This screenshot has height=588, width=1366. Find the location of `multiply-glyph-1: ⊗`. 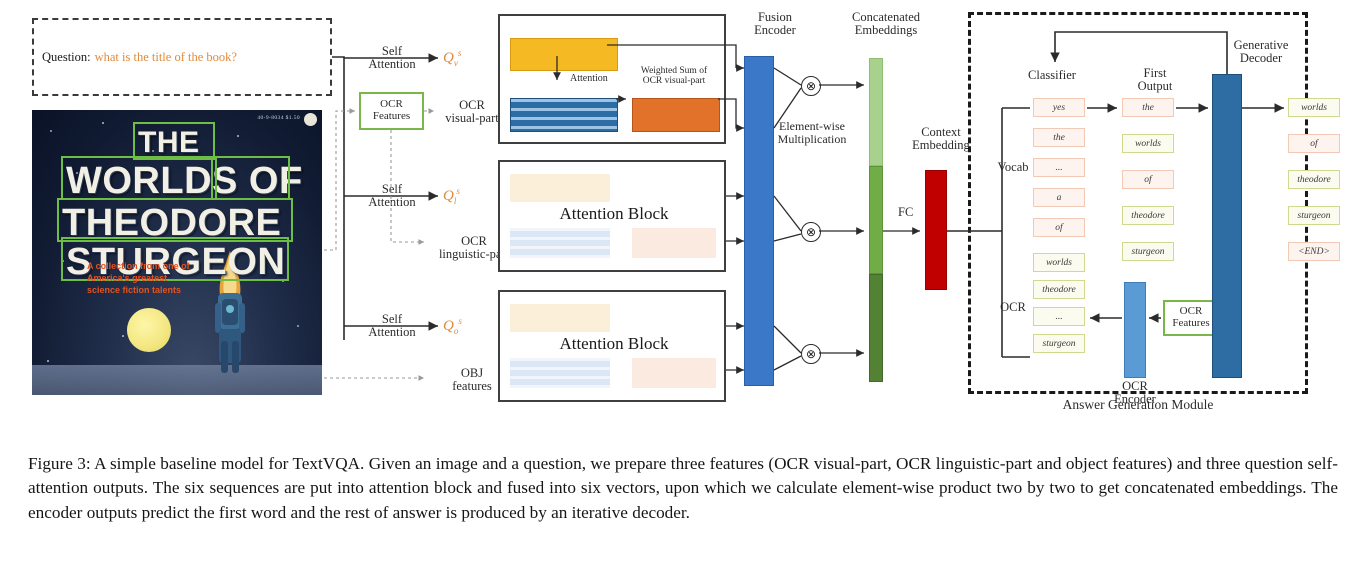

multiply-glyph-1: ⊗ is located at coordinates (811, 85).